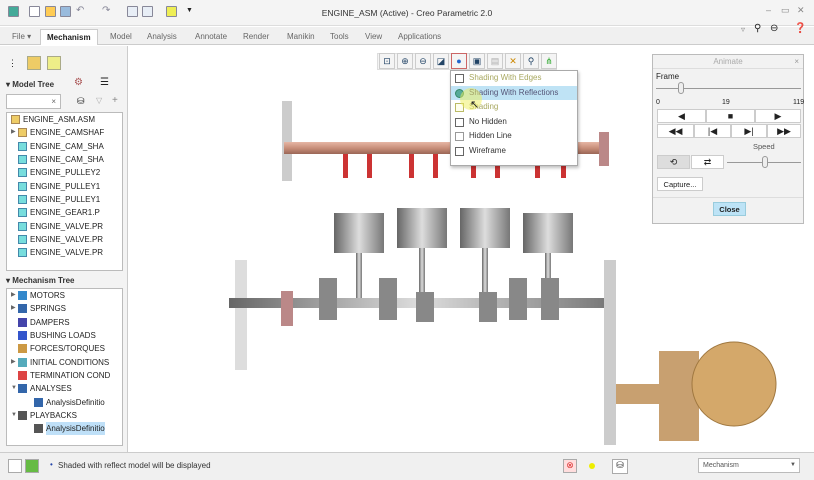 Image resolution: width=814 pixels, height=480 pixels. What do you see at coordinates (459, 61) in the screenshot?
I see `display-style-button: ●` at bounding box center [459, 61].